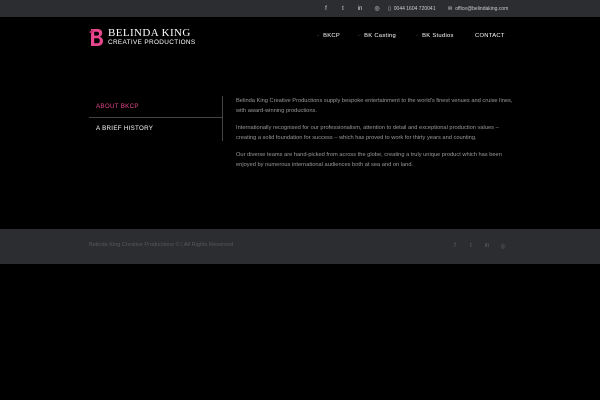 Image resolution: width=600 pixels, height=400 pixels. I want to click on nav-item-bk-casting: ◦ BK Casting, so click(377, 36).